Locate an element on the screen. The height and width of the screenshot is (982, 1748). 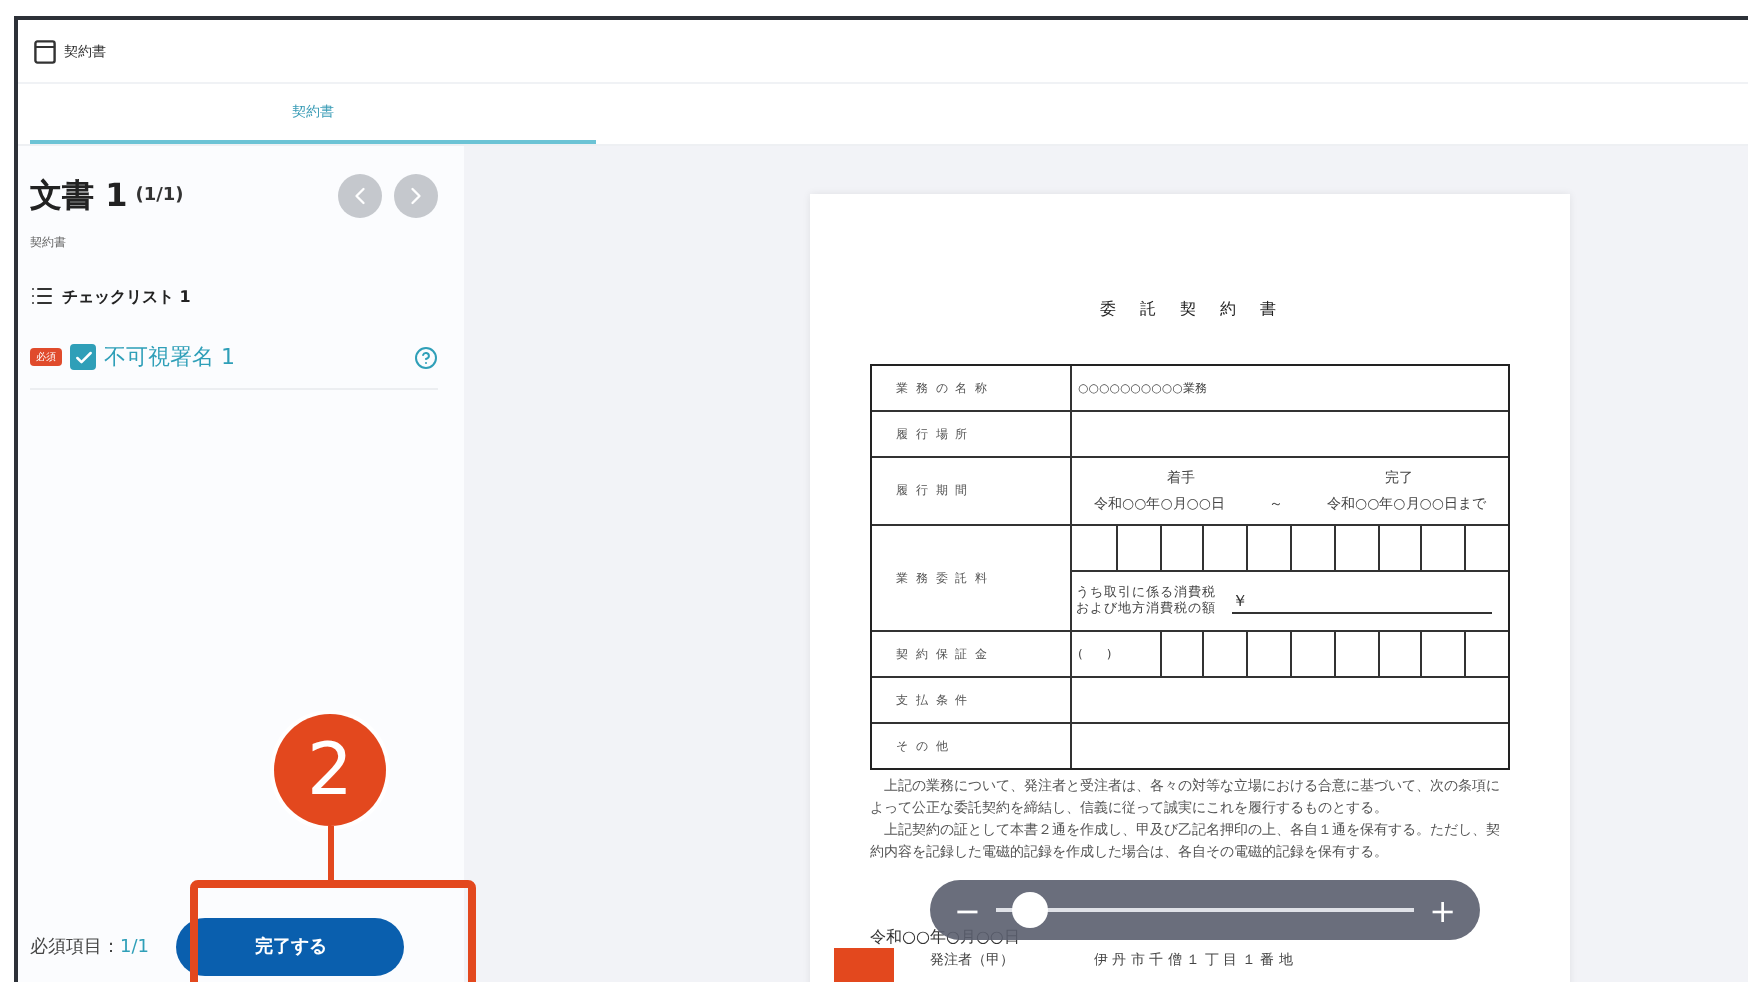
zoom-in-button: + is located at coordinates (1442, 910).